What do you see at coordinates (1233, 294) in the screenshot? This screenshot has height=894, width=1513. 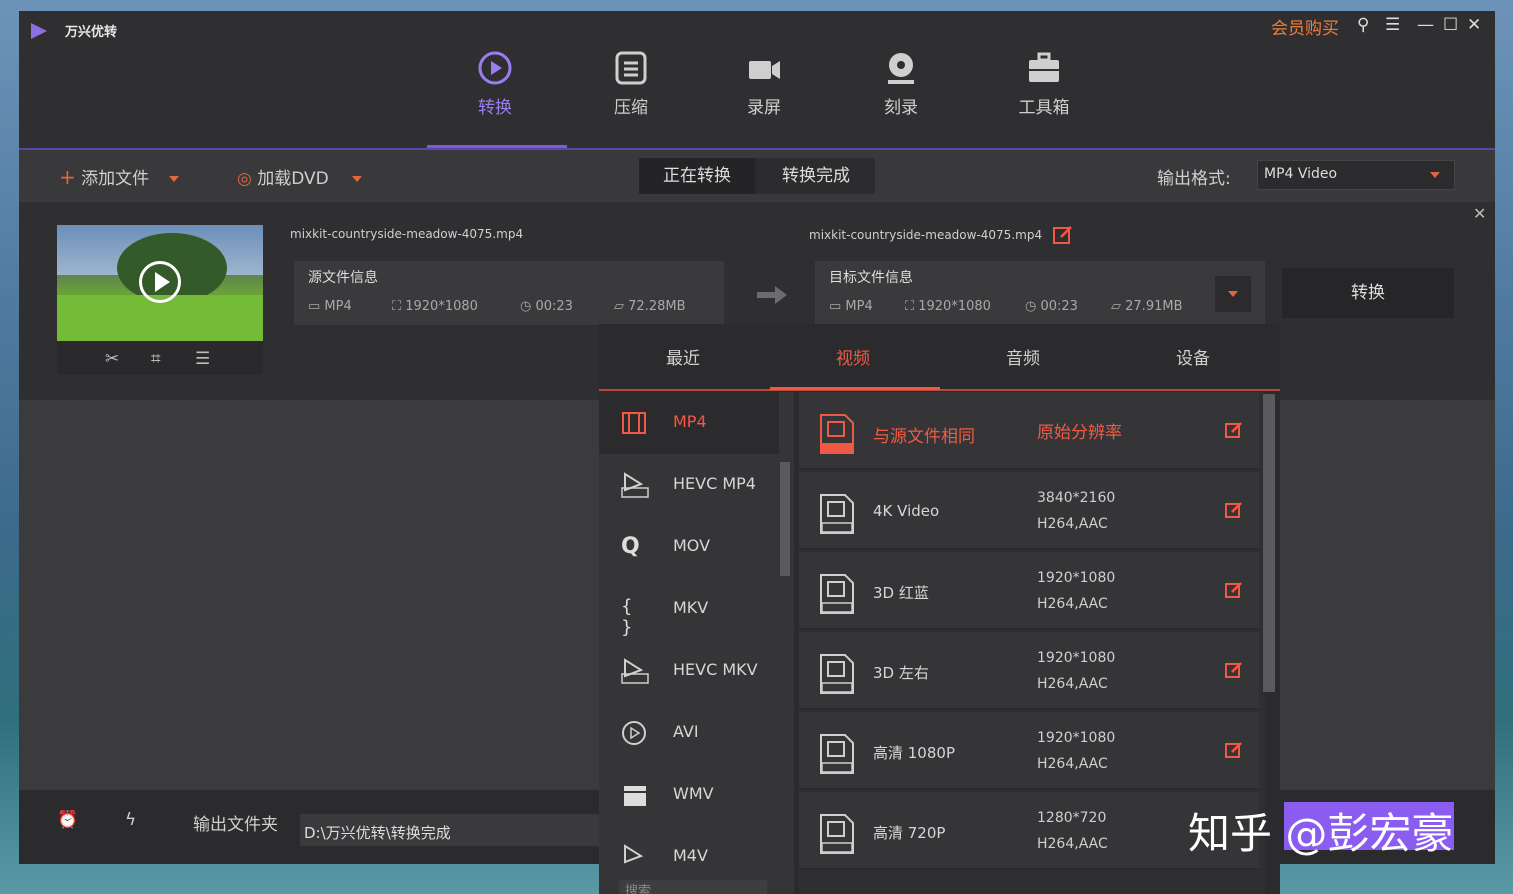 I see `target-format-dropdown-button` at bounding box center [1233, 294].